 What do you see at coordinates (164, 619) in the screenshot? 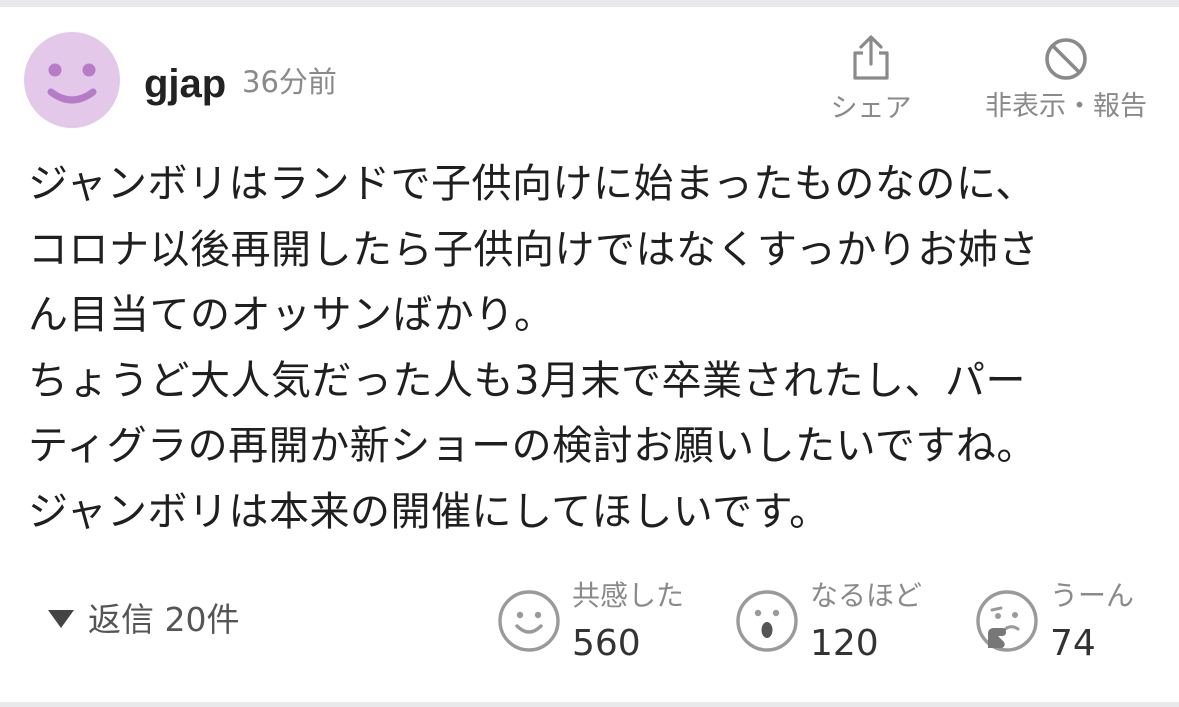
I see `replies-label: 返信 20件` at bounding box center [164, 619].